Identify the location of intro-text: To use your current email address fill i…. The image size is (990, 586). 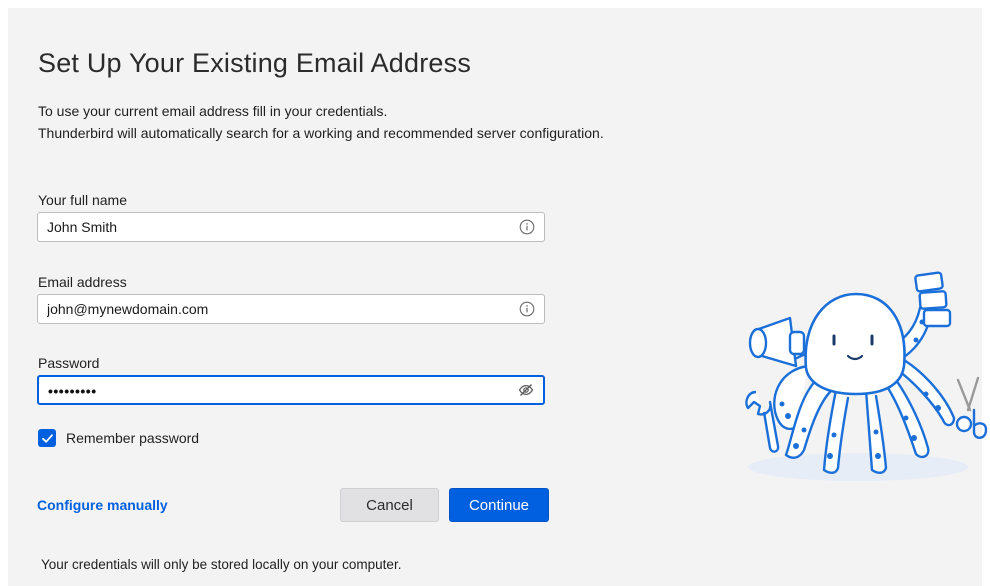
(321, 122).